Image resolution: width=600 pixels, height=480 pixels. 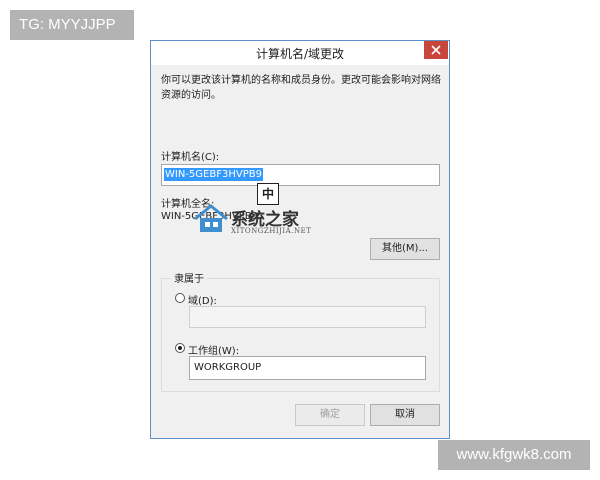 What do you see at coordinates (300, 175) in the screenshot?
I see `computer-name-field: WIN-5GEBF3HVPB9` at bounding box center [300, 175].